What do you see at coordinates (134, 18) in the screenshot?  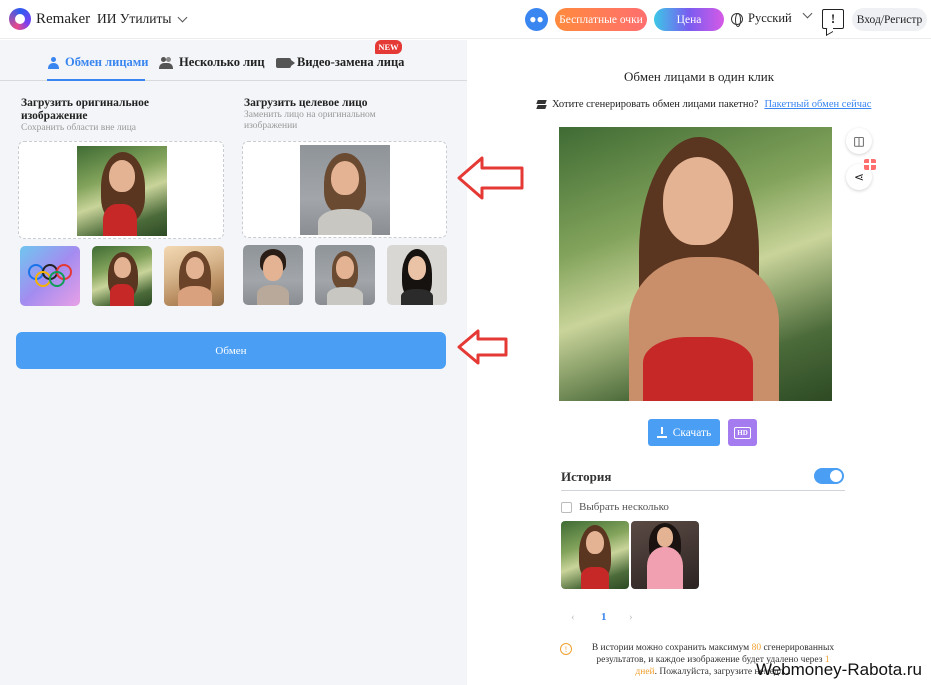 I see `ai-tools-label: ИИ Утилиты` at bounding box center [134, 18].